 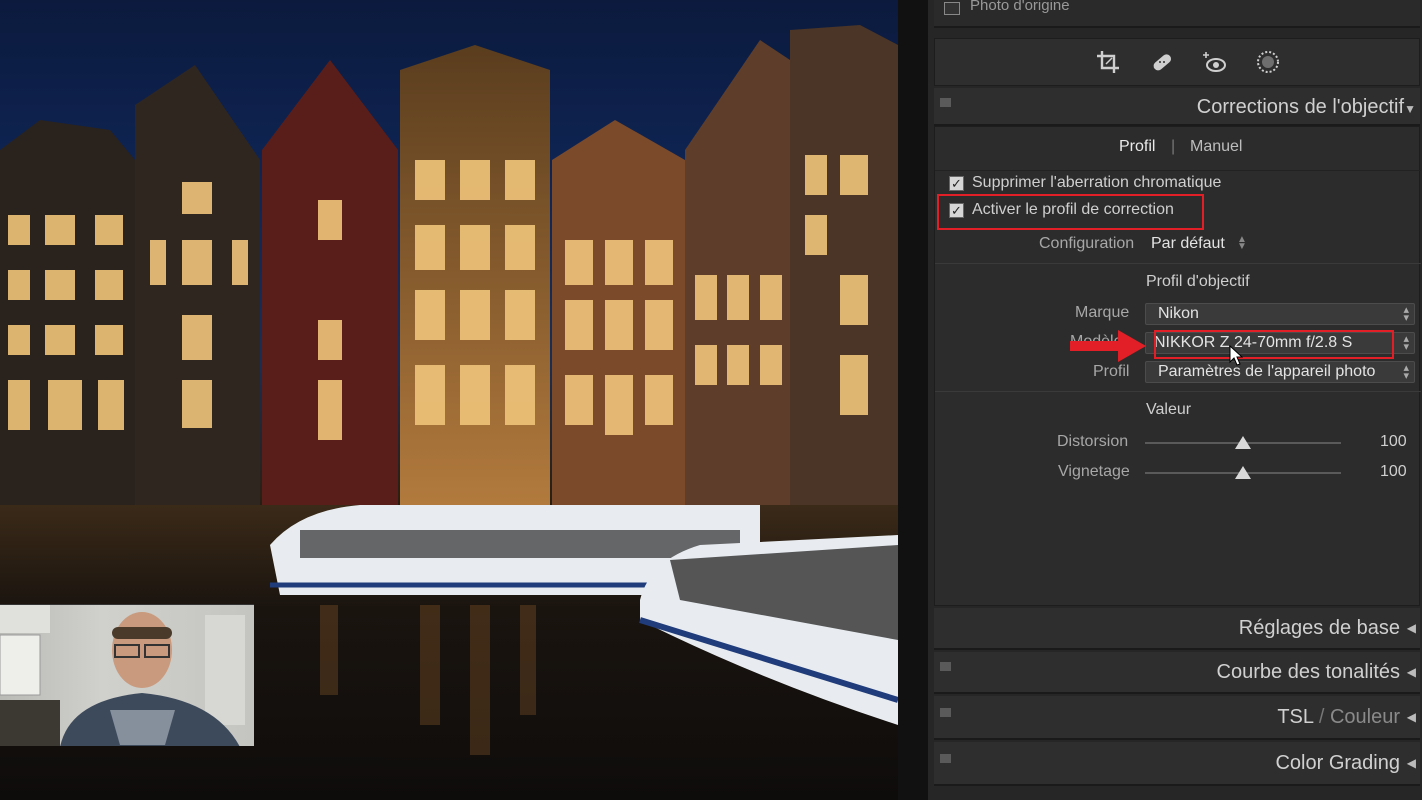 What do you see at coordinates (1177, 764) in the screenshot?
I see `color-grading-header: Color Grading ◀` at bounding box center [1177, 764].